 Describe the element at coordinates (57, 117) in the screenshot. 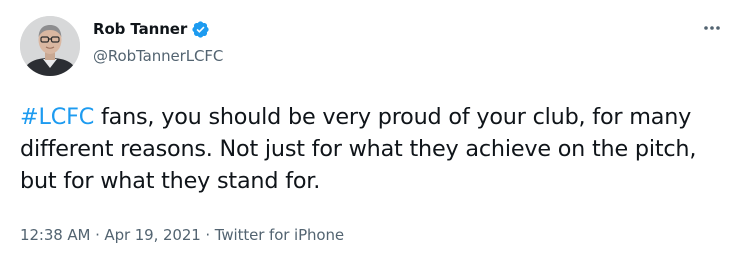

I see `hashtag-link: #LCFC` at that location.